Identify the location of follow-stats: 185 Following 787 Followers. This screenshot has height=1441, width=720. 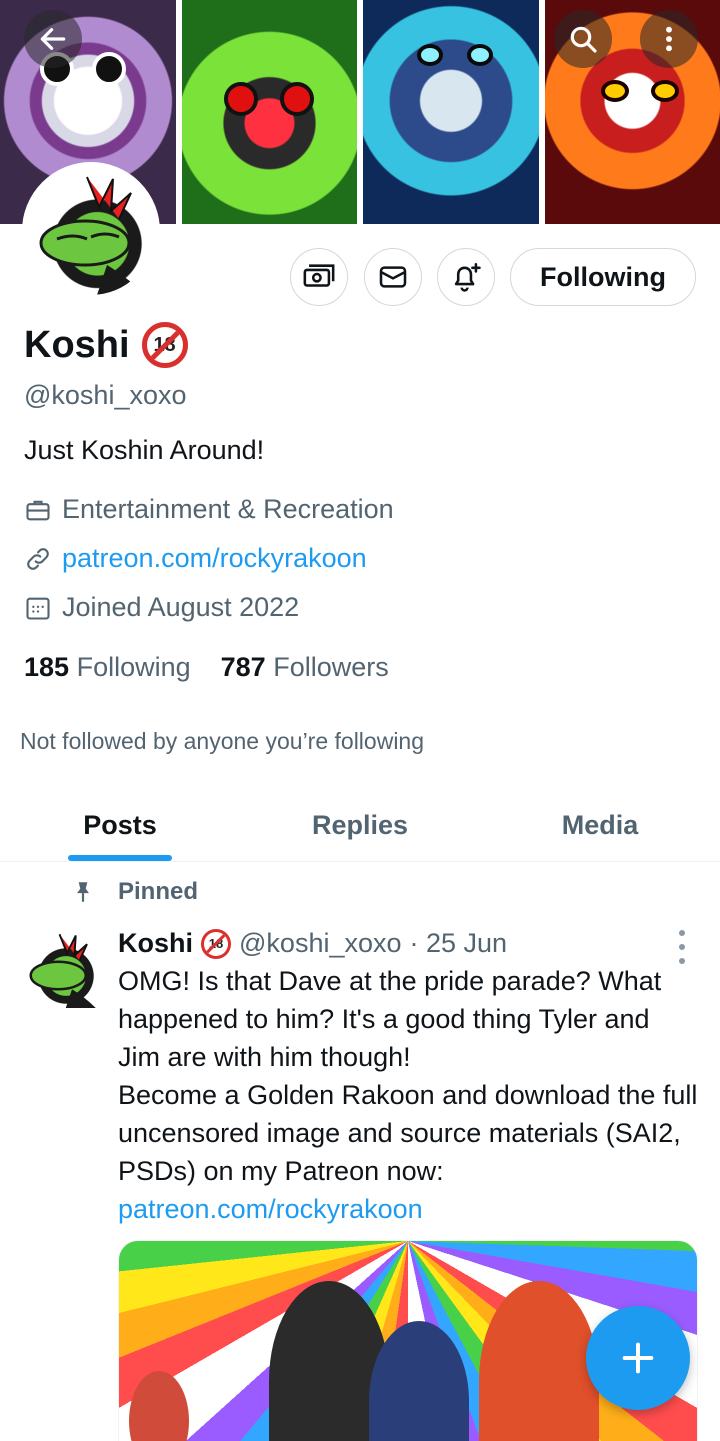
(206, 667).